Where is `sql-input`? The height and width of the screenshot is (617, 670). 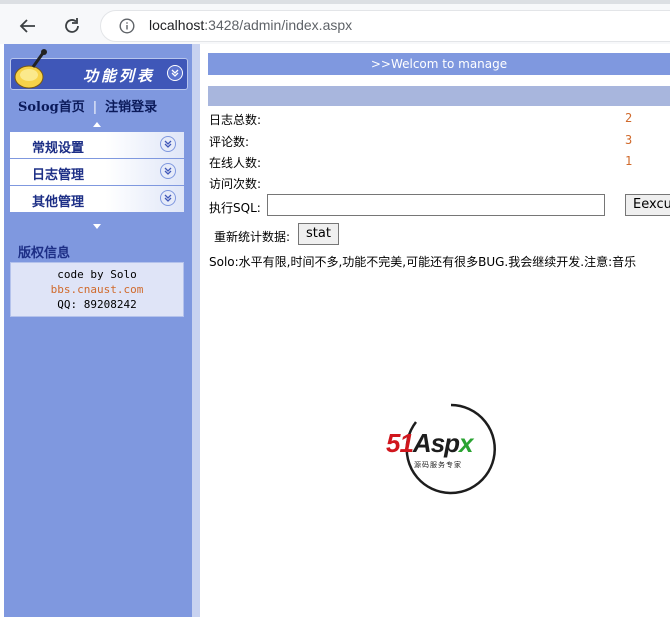
sql-input is located at coordinates (436, 205).